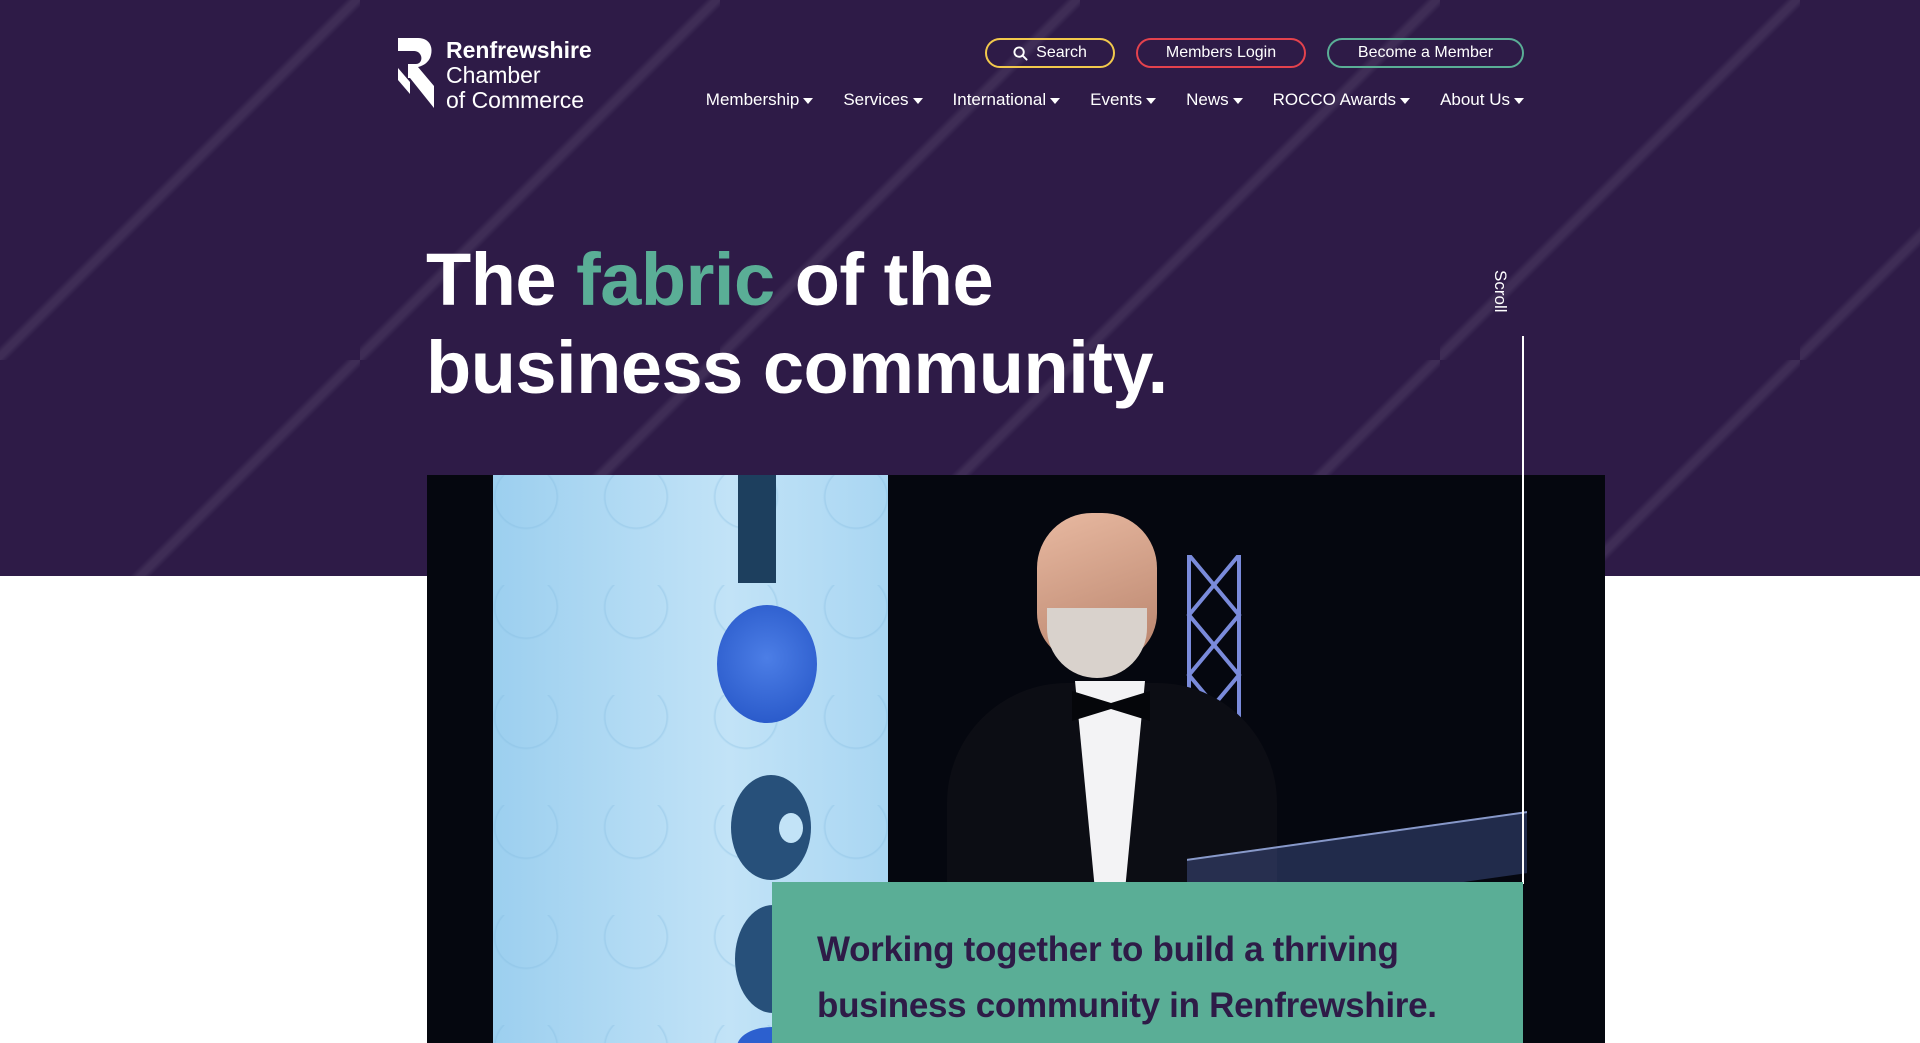 The width and height of the screenshot is (1920, 1043). What do you see at coordinates (1020, 53) in the screenshot?
I see `search-icon` at bounding box center [1020, 53].